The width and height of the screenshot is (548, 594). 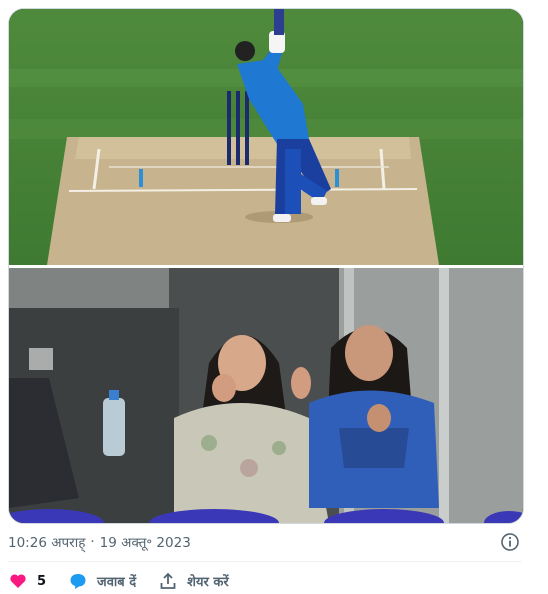 I want to click on tweet-timestamp: 10:26 अपराह् · 19 अक्तू॰ 2023, so click(x=99, y=542).